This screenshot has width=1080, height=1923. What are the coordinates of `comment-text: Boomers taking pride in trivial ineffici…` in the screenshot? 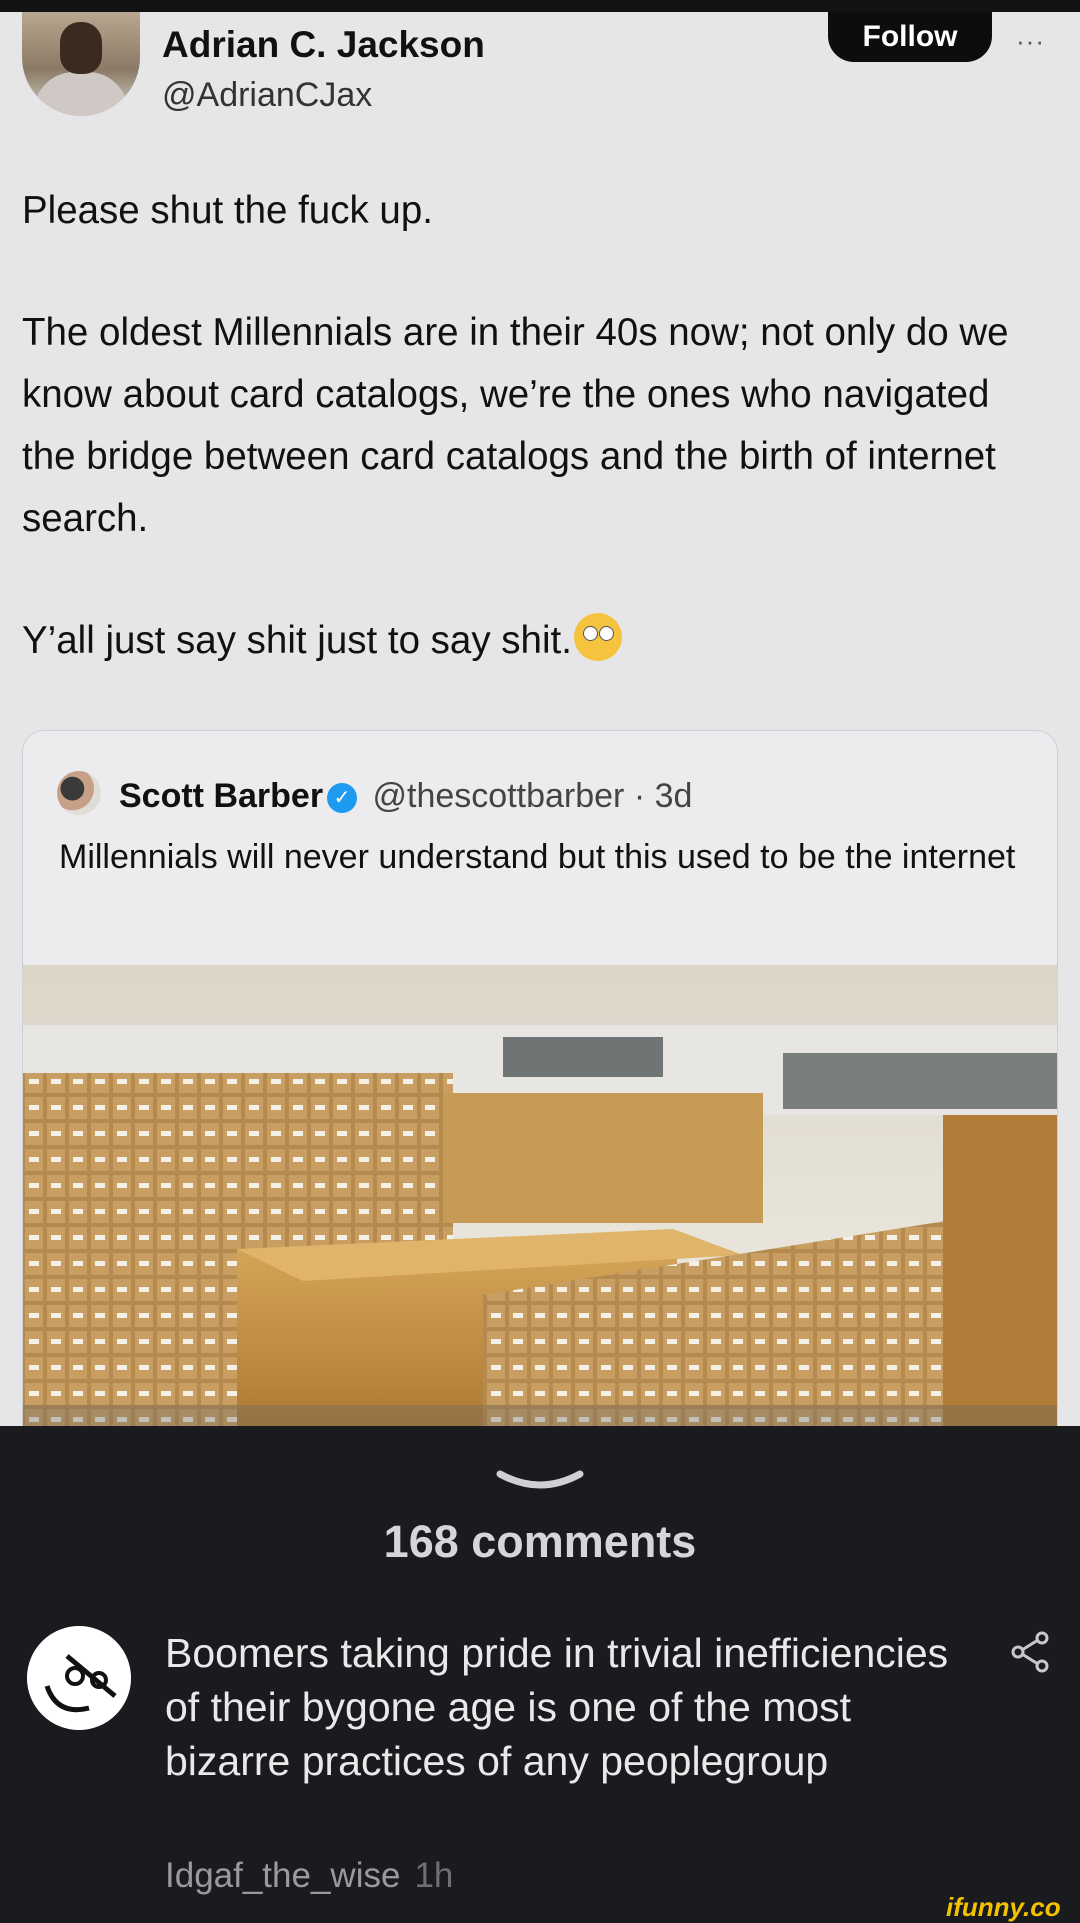 It's located at (557, 1707).